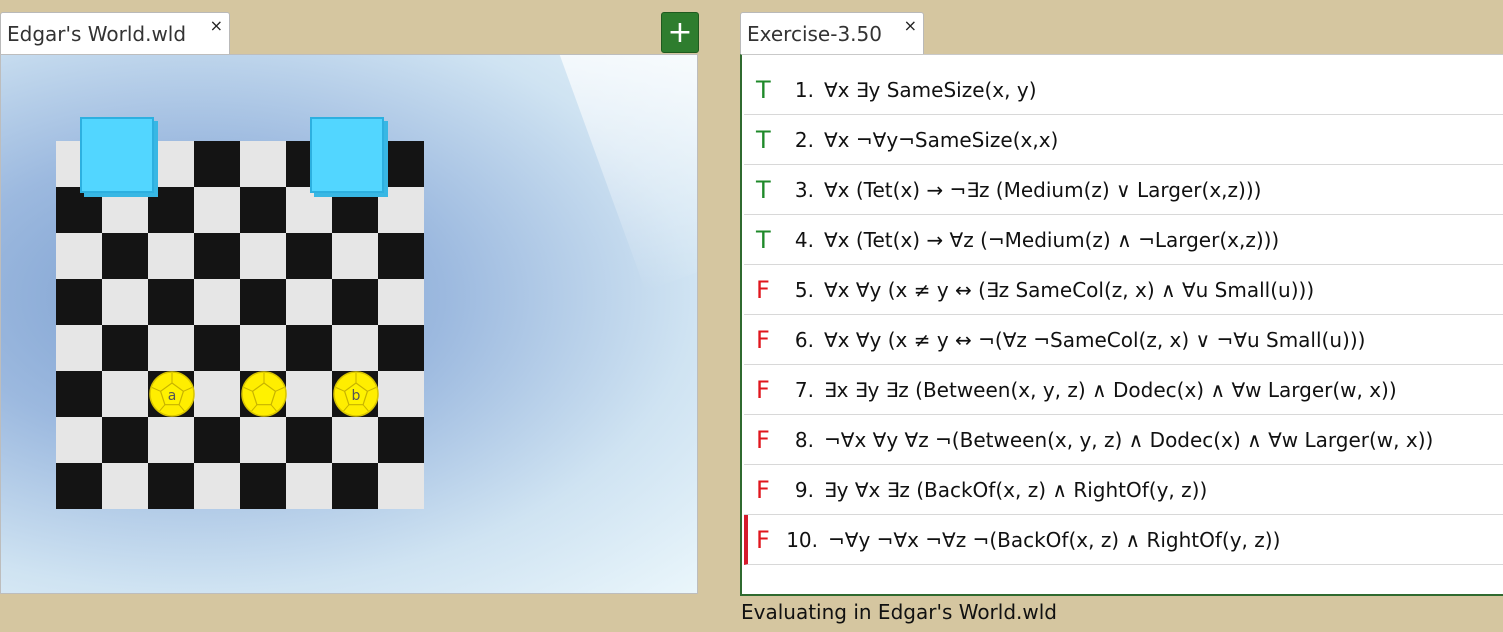 This screenshot has width=1503, height=632. Describe the element at coordinates (804, 139) in the screenshot. I see `sentence-number: 2.` at that location.